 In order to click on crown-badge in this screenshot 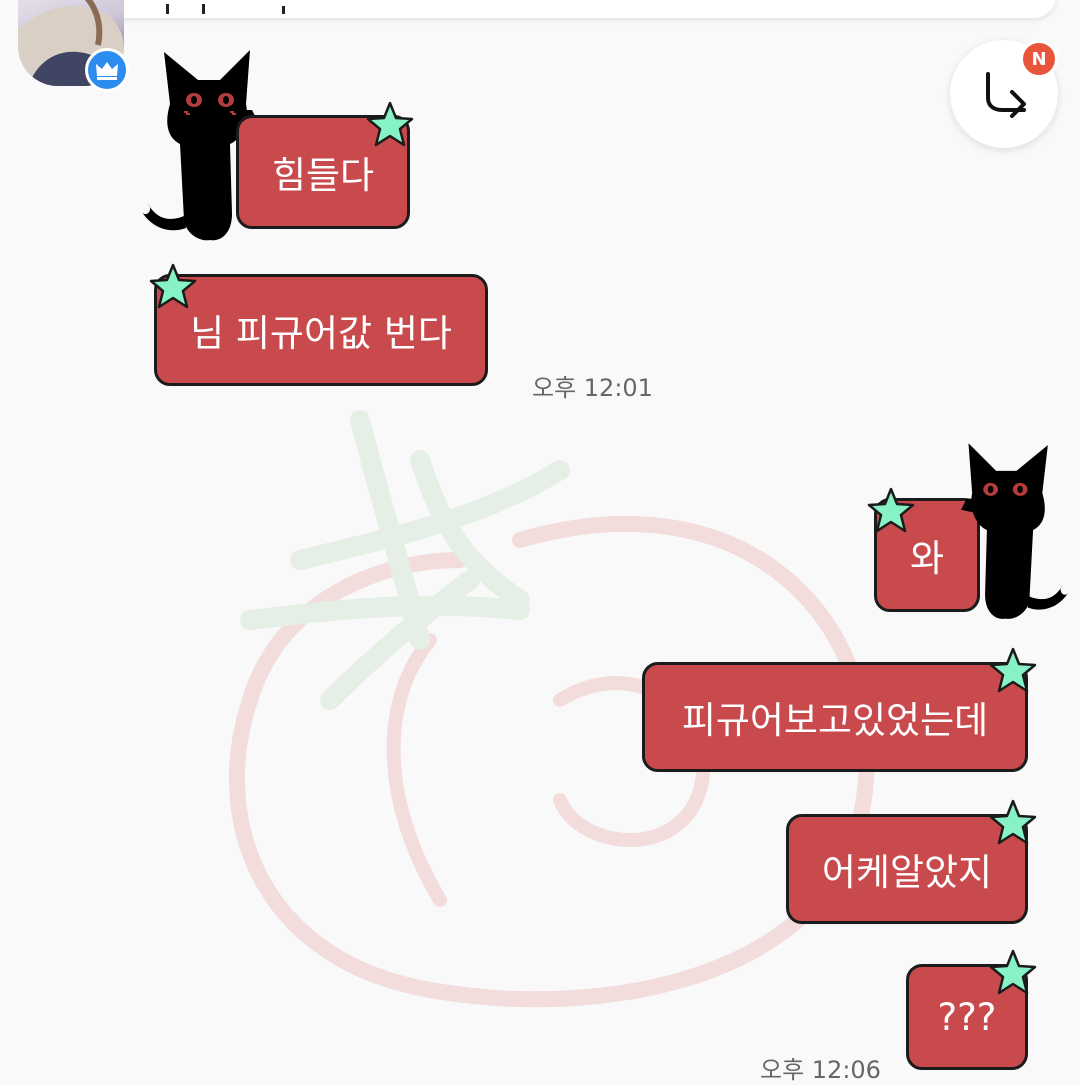, I will do `click(107, 70)`.